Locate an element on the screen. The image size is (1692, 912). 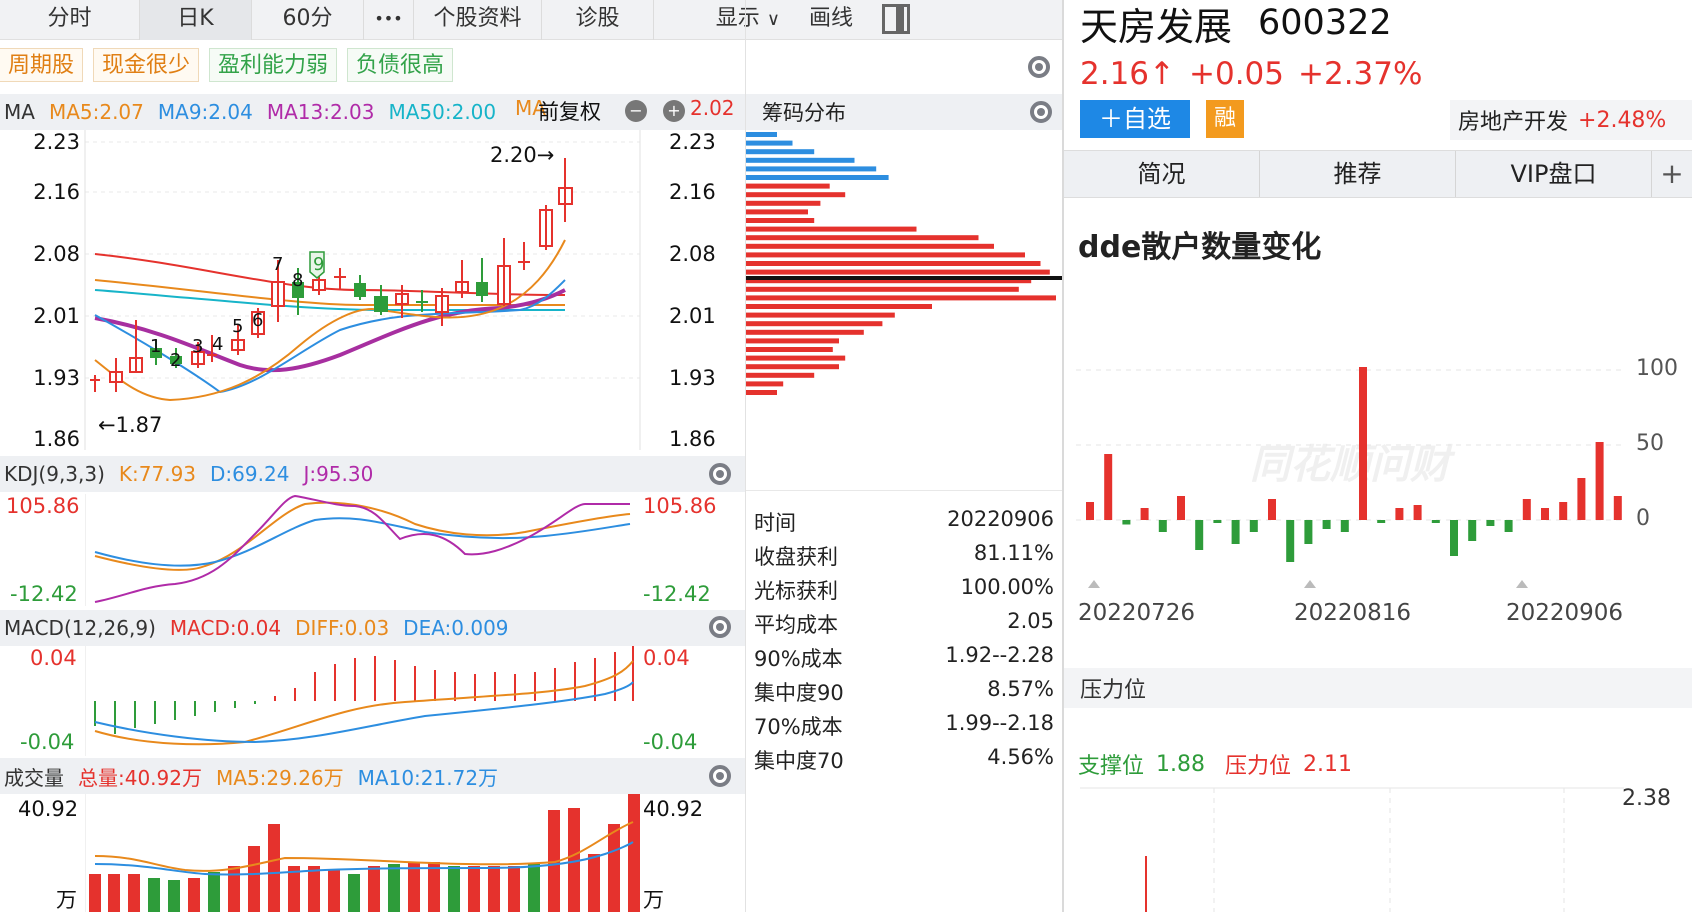
chip-stat-label: 70%成本 is located at coordinates (798, 727).